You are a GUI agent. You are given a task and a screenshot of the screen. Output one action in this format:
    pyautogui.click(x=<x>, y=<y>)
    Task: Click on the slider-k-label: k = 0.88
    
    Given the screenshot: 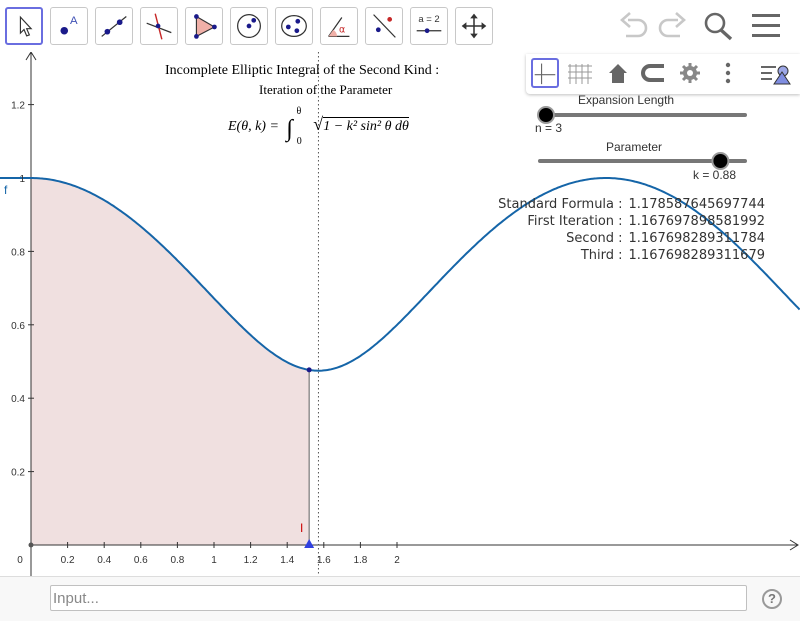 What is the action you would take?
    pyautogui.click(x=715, y=175)
    